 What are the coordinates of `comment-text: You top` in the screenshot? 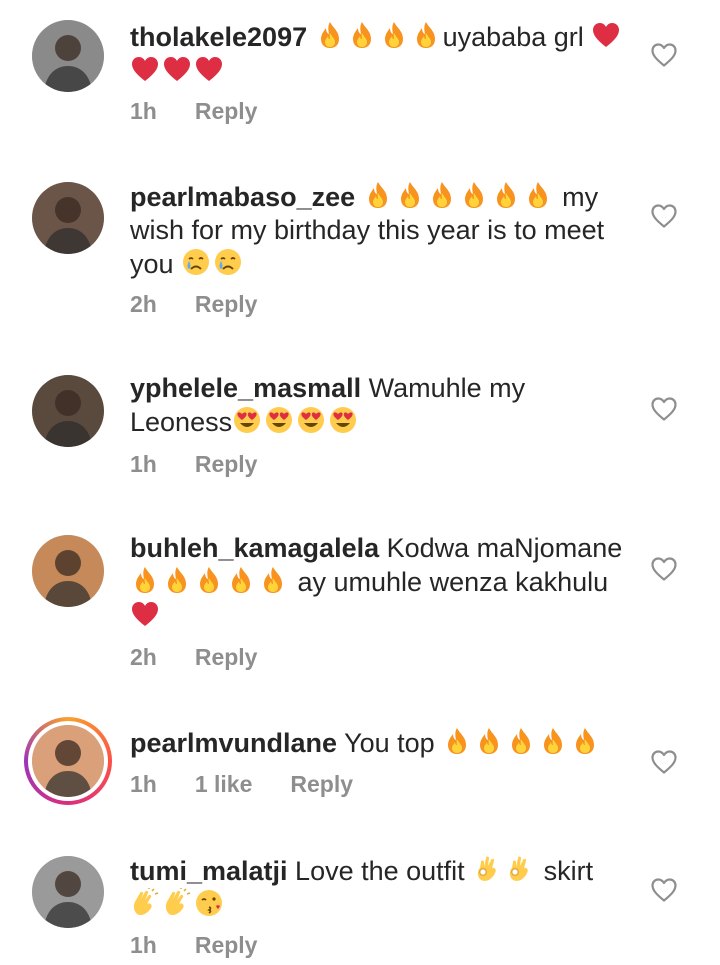 It's located at (390, 743).